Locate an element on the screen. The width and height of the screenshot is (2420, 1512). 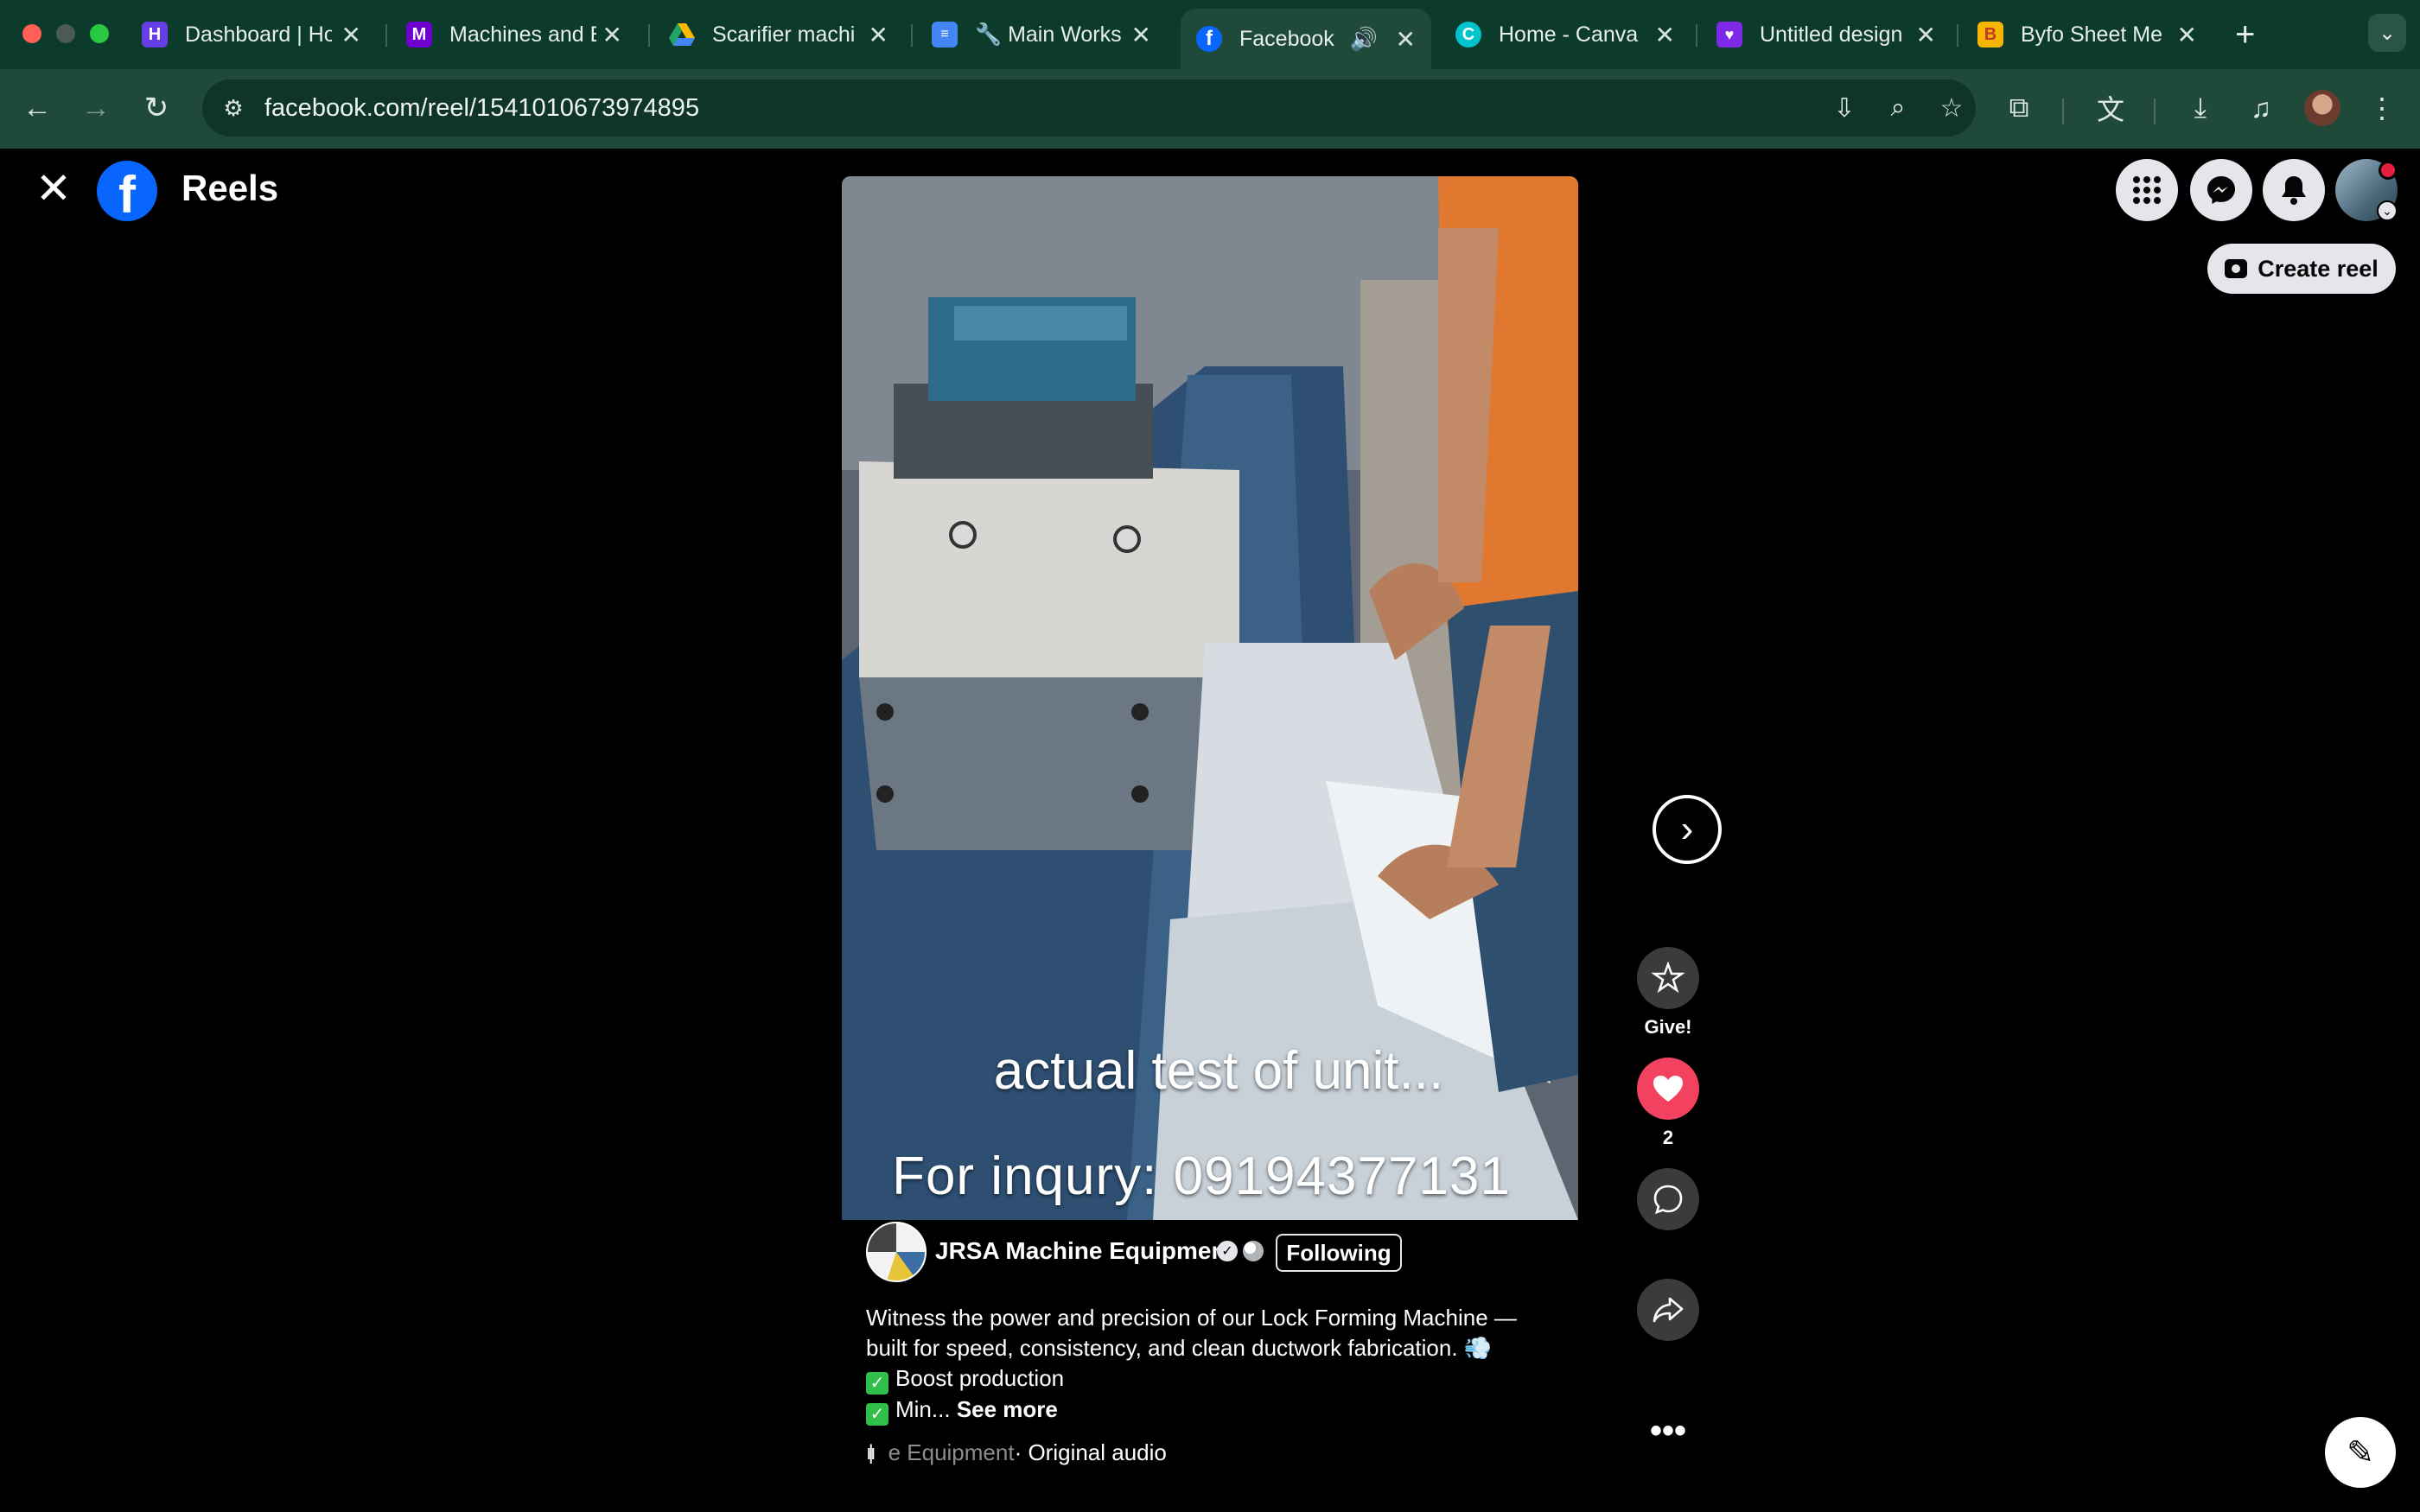
back-icon: ← is located at coordinates (37, 108).